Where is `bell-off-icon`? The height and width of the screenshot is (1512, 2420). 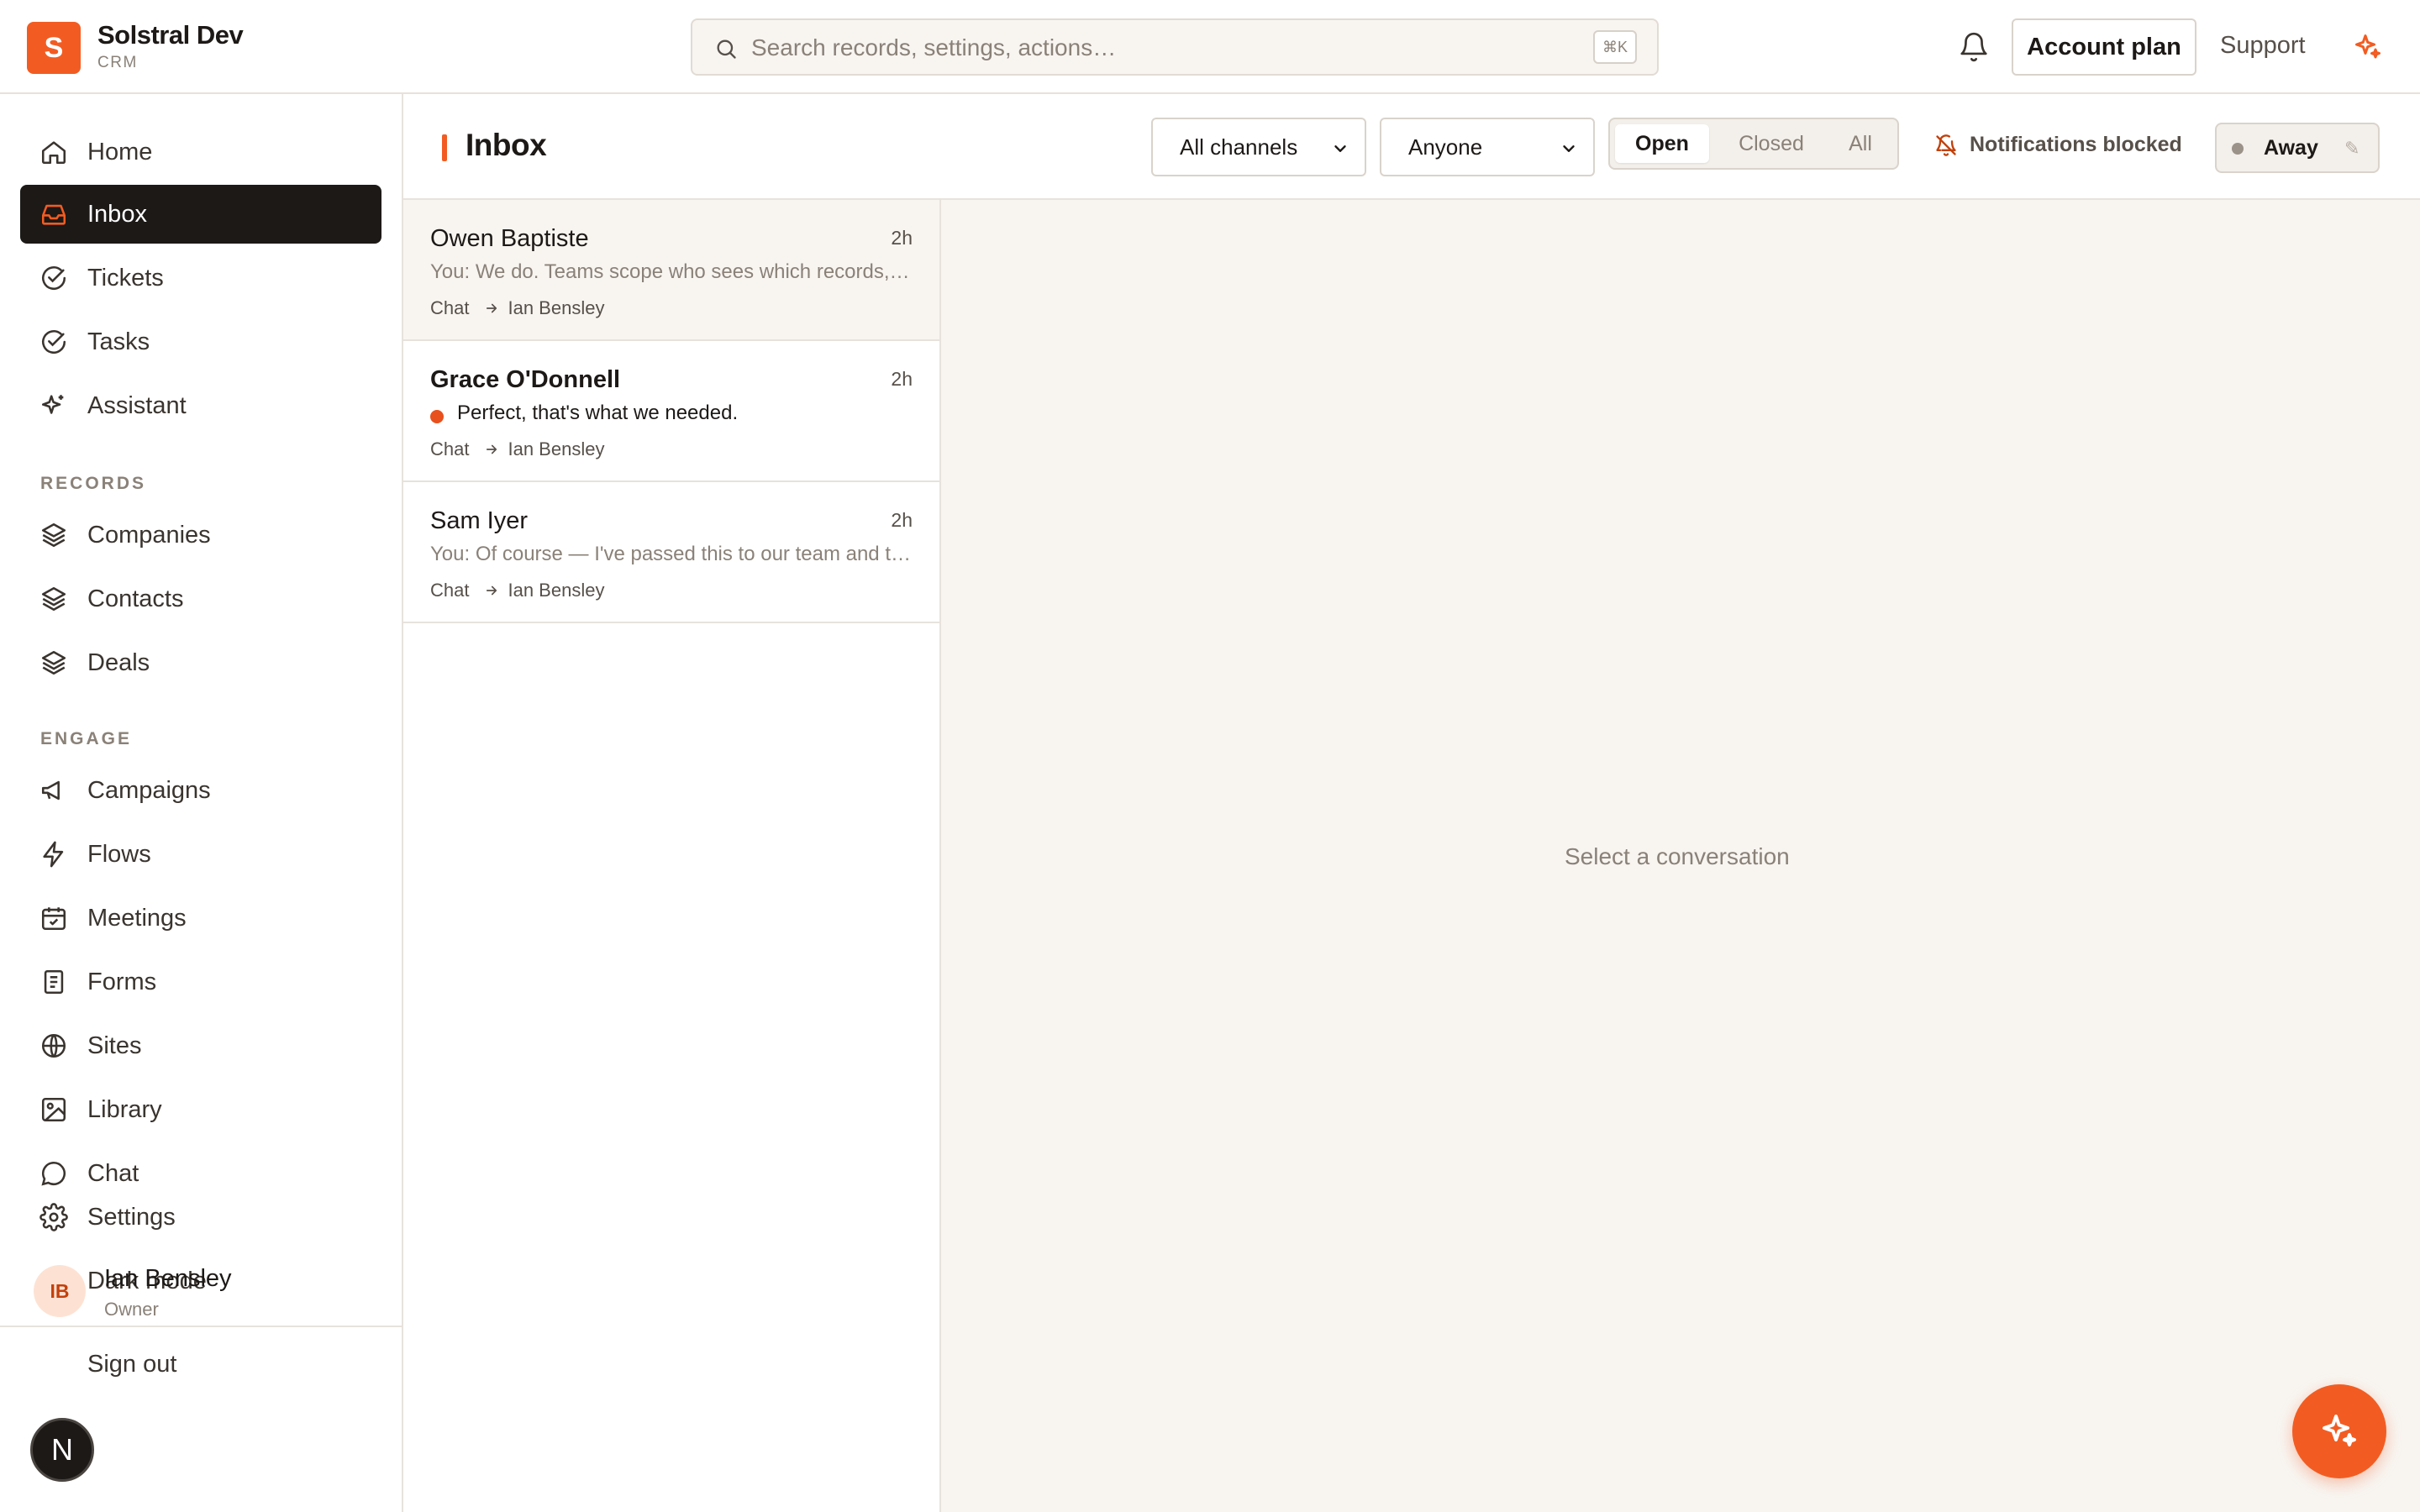
bell-off-icon is located at coordinates (1946, 145).